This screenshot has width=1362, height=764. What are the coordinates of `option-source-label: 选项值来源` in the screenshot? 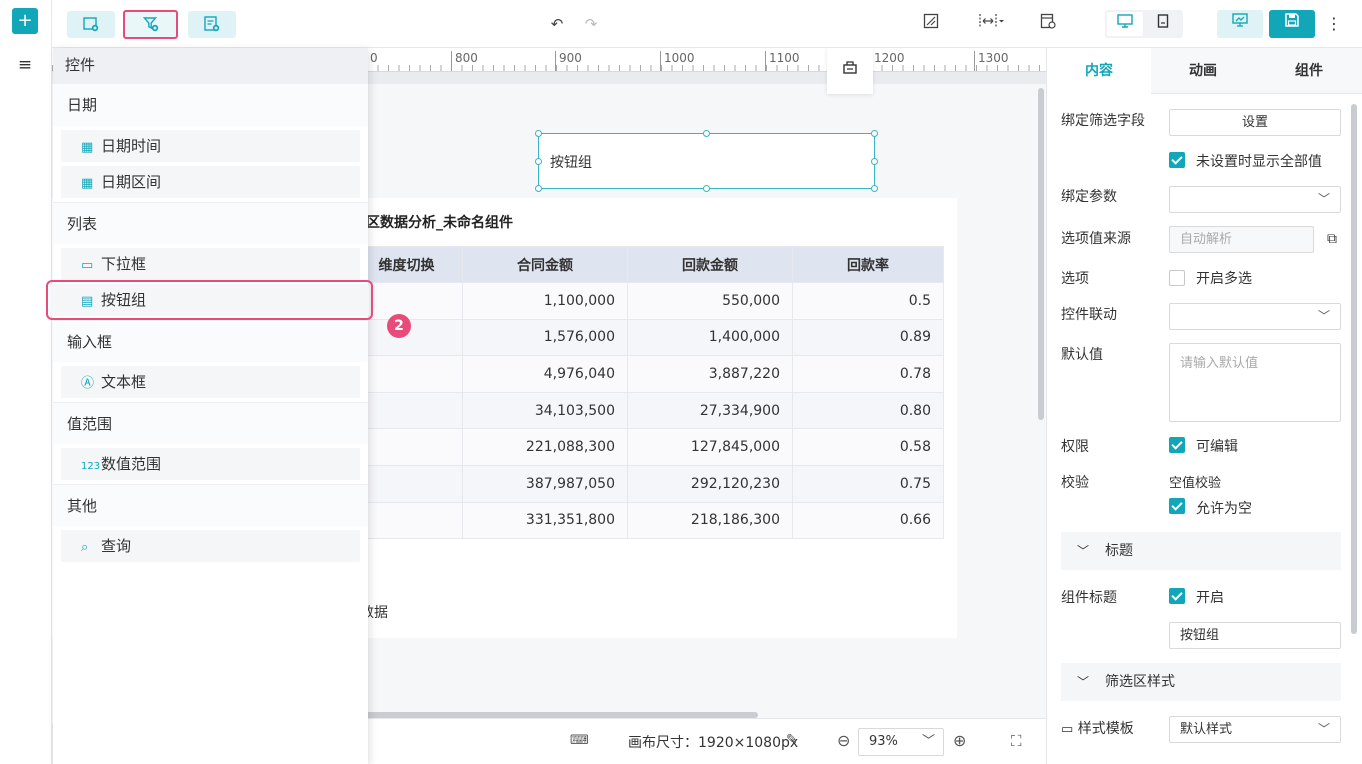 It's located at (1096, 239).